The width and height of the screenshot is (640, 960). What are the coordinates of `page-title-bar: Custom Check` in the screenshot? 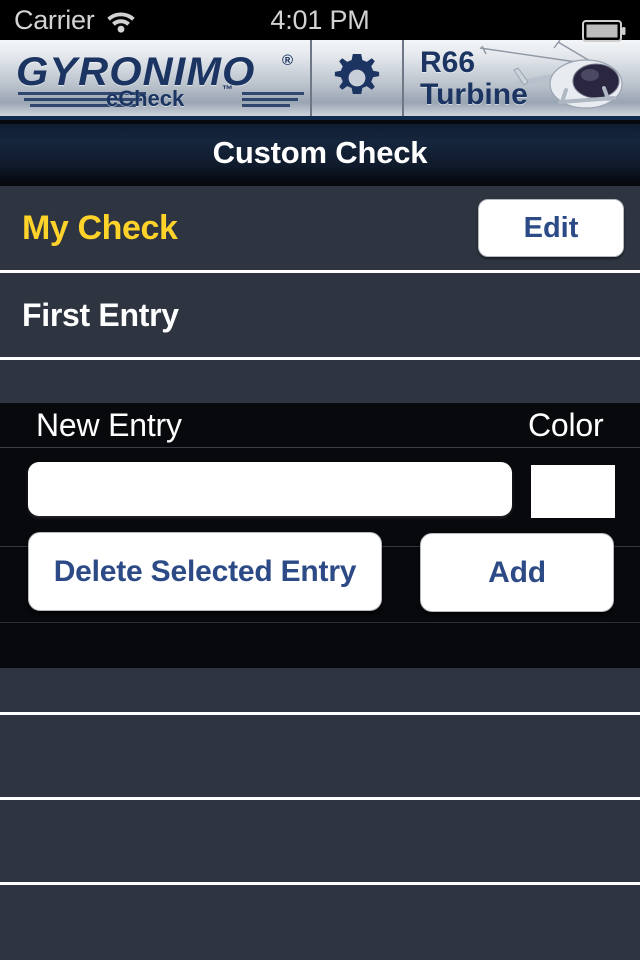 It's located at (320, 153).